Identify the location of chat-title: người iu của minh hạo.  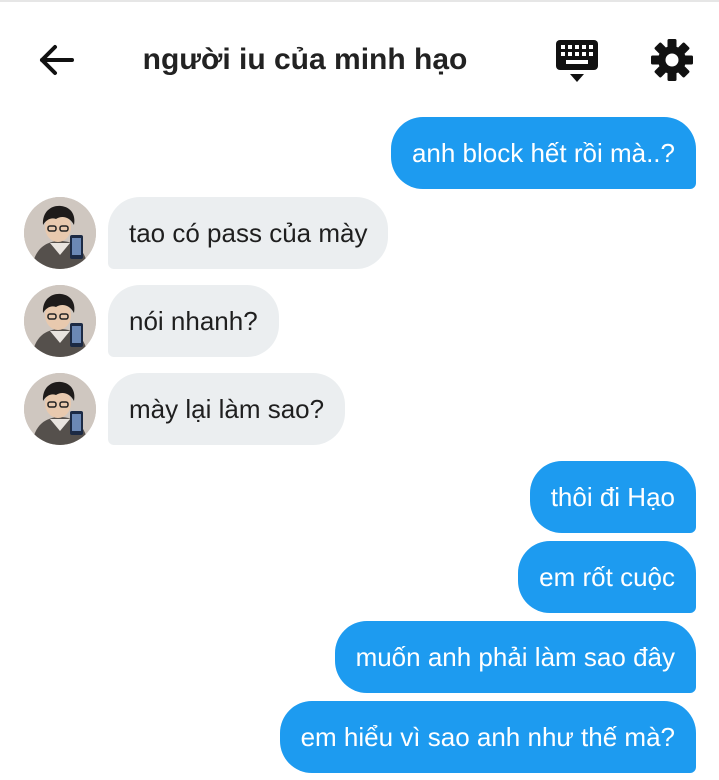
(305, 59).